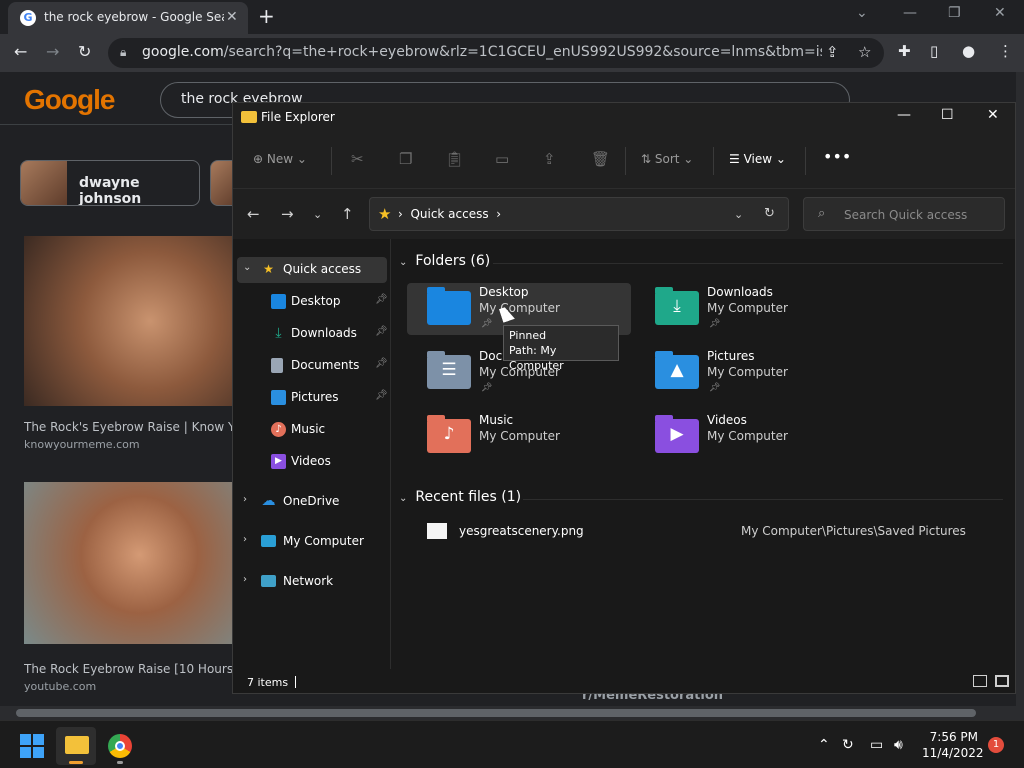  I want to click on profile-icon: ●, so click(968, 51).